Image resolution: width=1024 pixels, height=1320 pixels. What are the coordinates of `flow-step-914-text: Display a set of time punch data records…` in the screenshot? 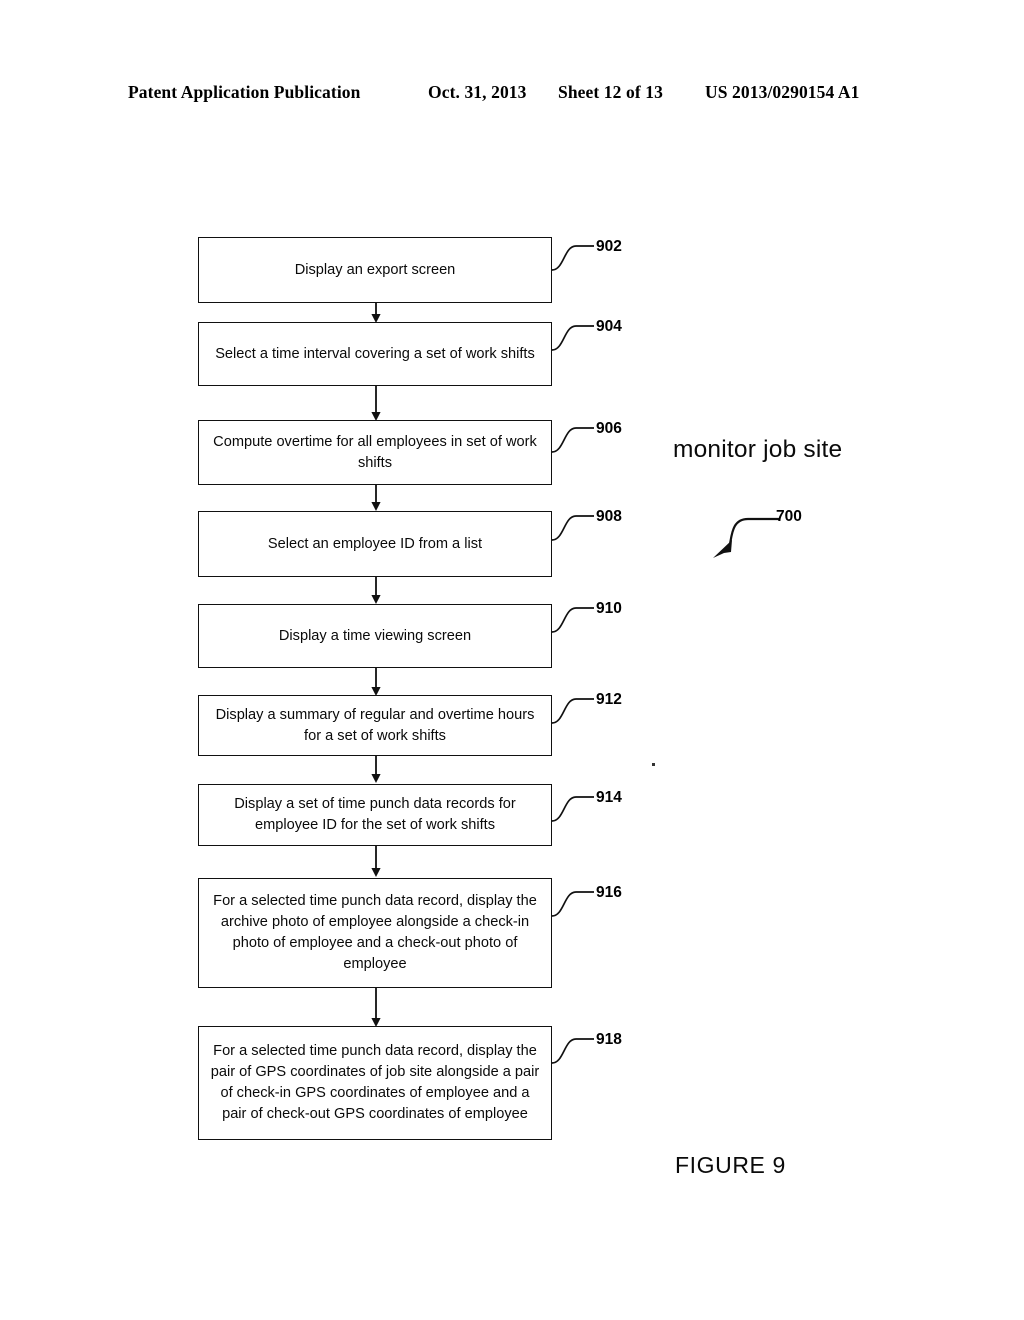 It's located at (375, 814).